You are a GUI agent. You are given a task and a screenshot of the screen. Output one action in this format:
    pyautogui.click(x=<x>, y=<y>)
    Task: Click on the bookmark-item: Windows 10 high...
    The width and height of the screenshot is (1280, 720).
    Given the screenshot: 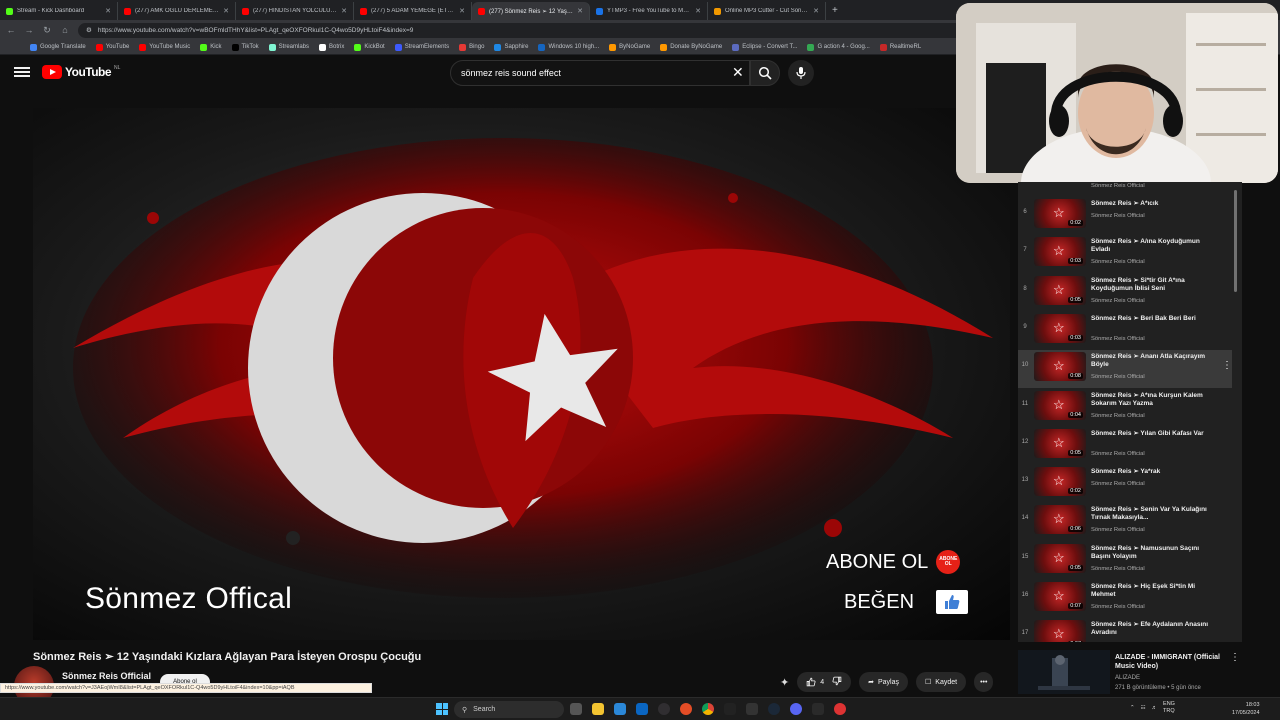 What is the action you would take?
    pyautogui.click(x=568, y=47)
    